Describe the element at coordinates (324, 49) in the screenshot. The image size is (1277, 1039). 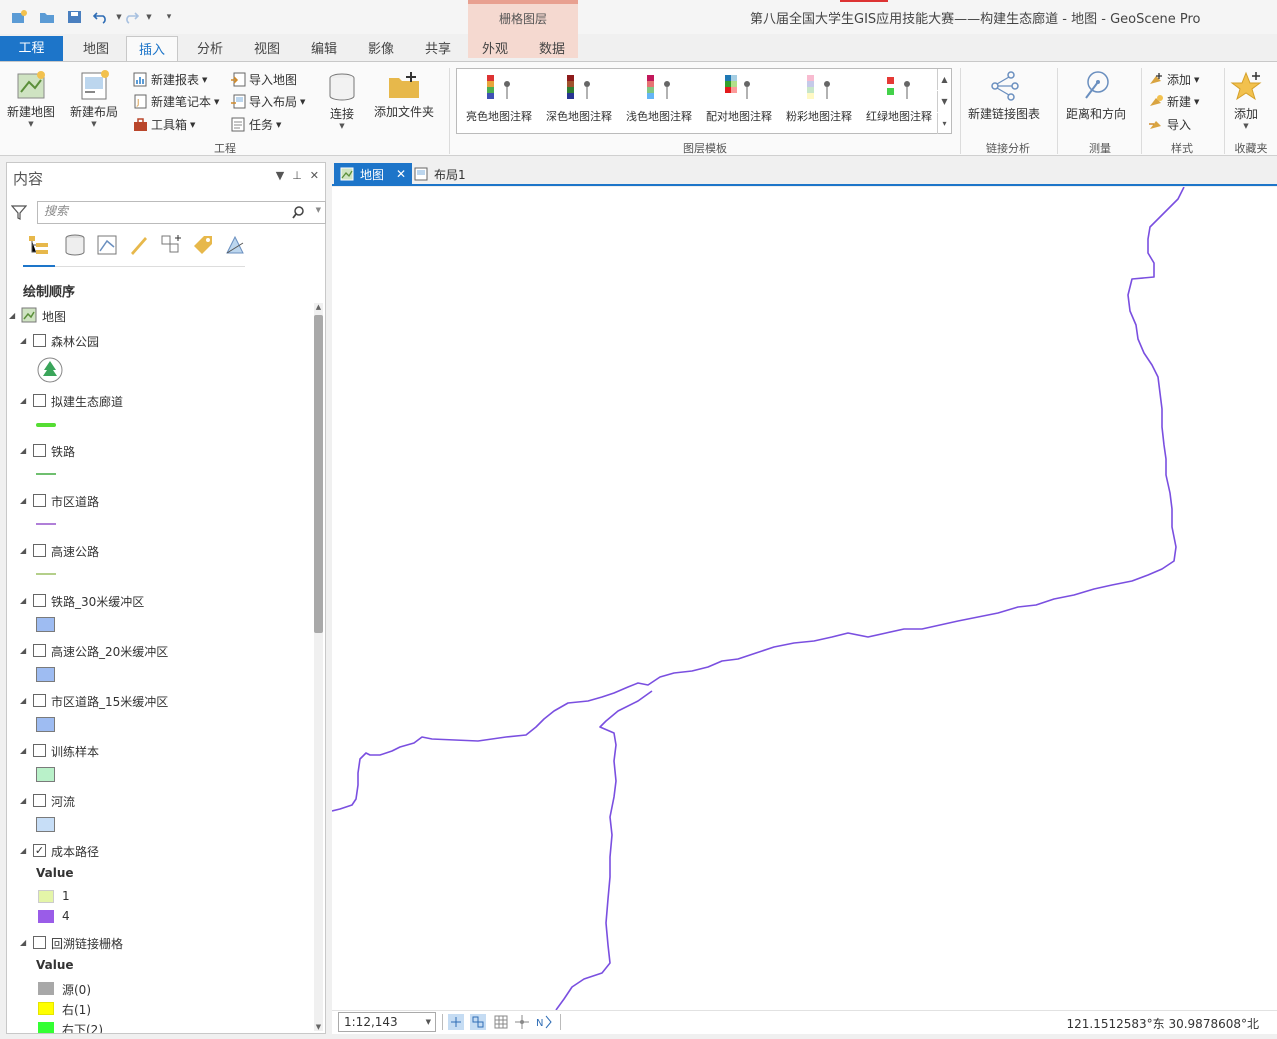
I see `tab-edit: 编辑` at that location.